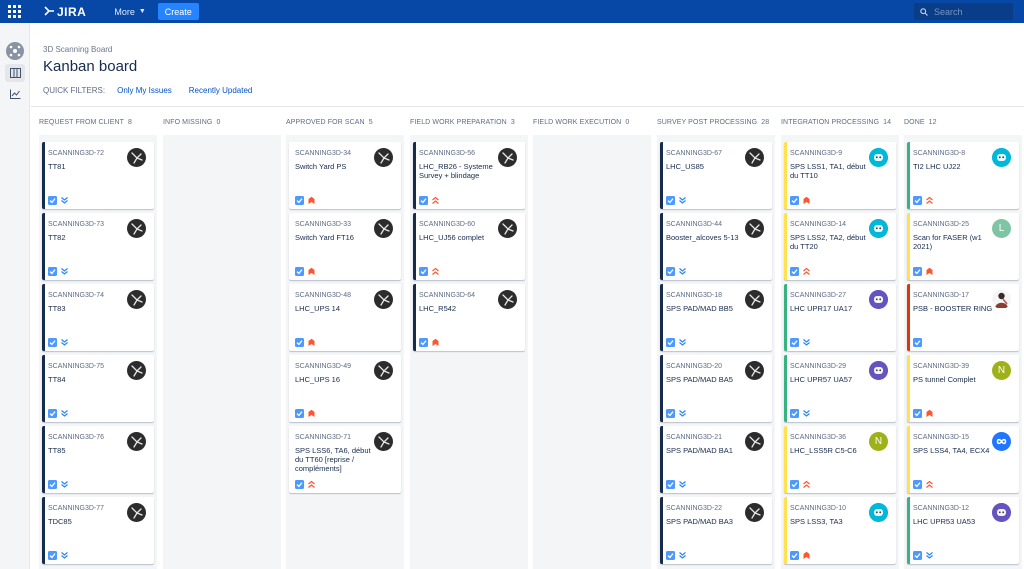  I want to click on issue-key: SCANNING3D-21, so click(694, 437).